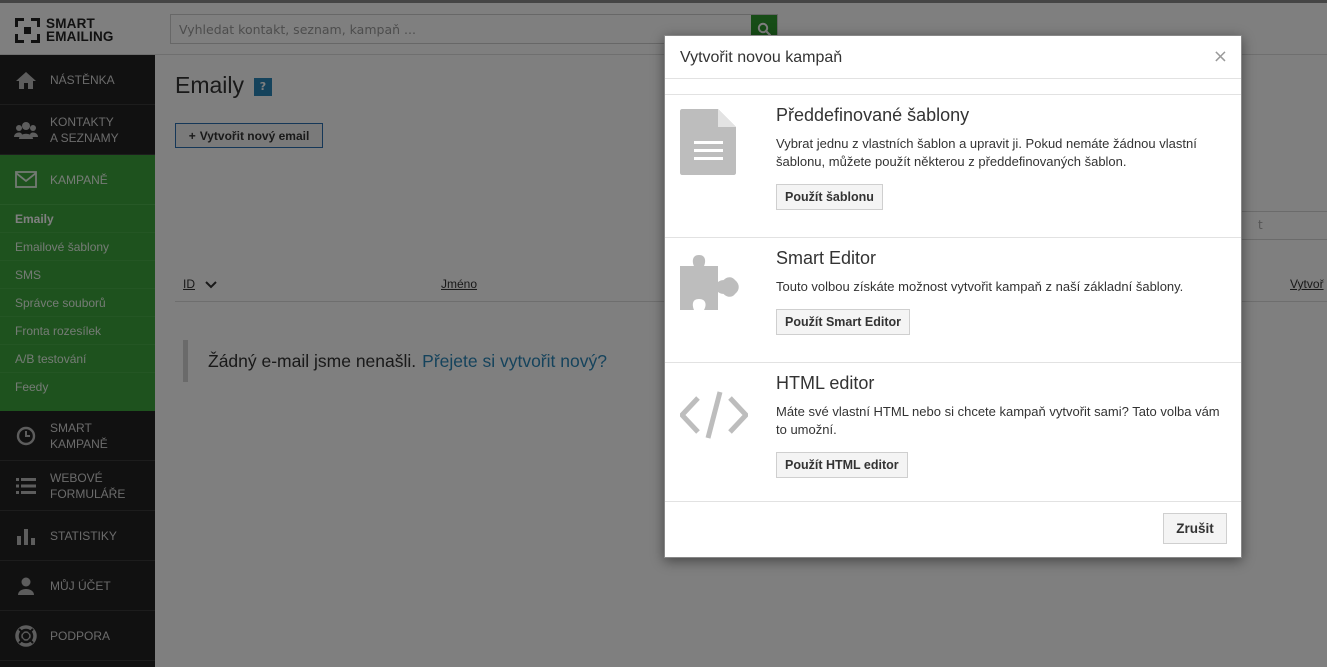 Image resolution: width=1327 pixels, height=667 pixels. Describe the element at coordinates (708, 142) in the screenshot. I see `document-icon` at that location.